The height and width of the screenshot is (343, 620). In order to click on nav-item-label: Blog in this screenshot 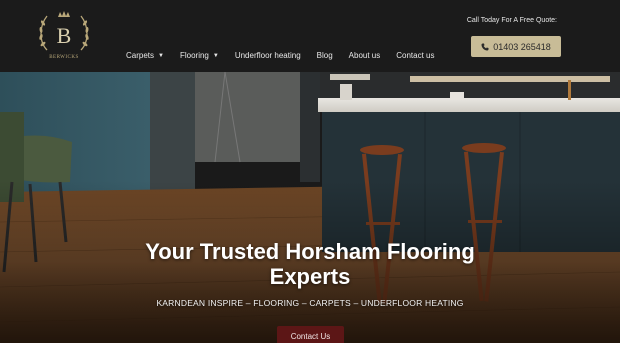, I will do `click(324, 55)`.